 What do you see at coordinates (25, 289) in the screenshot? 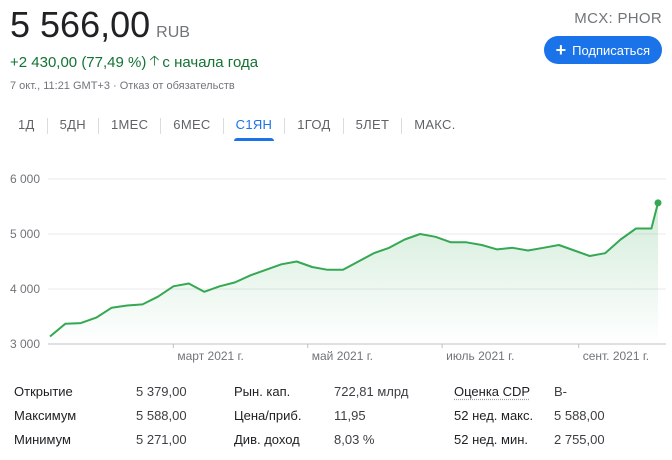
I see `y-tick-label: 4 000` at bounding box center [25, 289].